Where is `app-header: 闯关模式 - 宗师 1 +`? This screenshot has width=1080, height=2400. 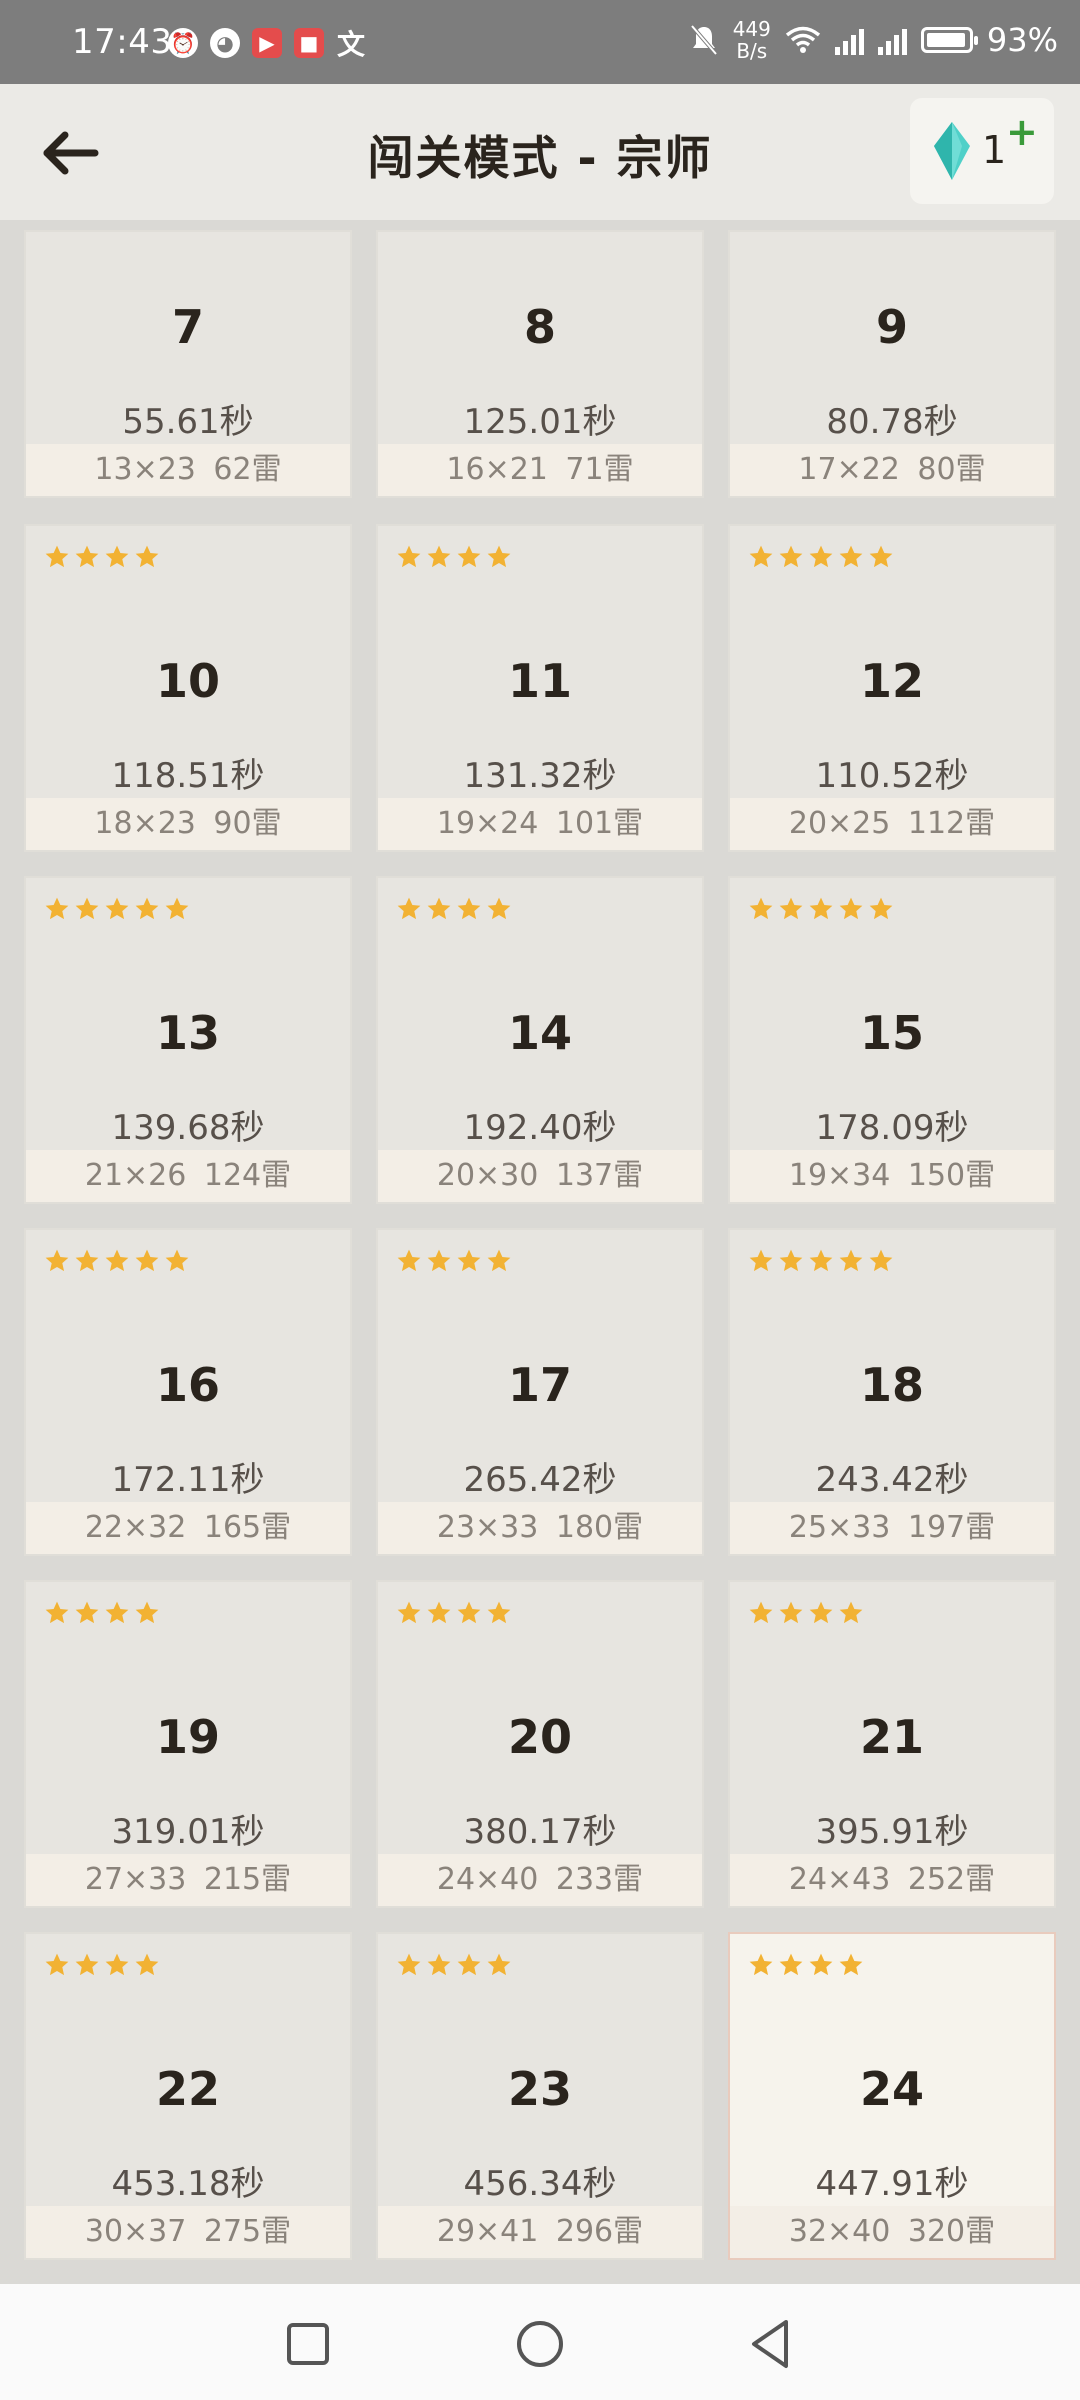 app-header: 闯关模式 - 宗师 1 + is located at coordinates (540, 152).